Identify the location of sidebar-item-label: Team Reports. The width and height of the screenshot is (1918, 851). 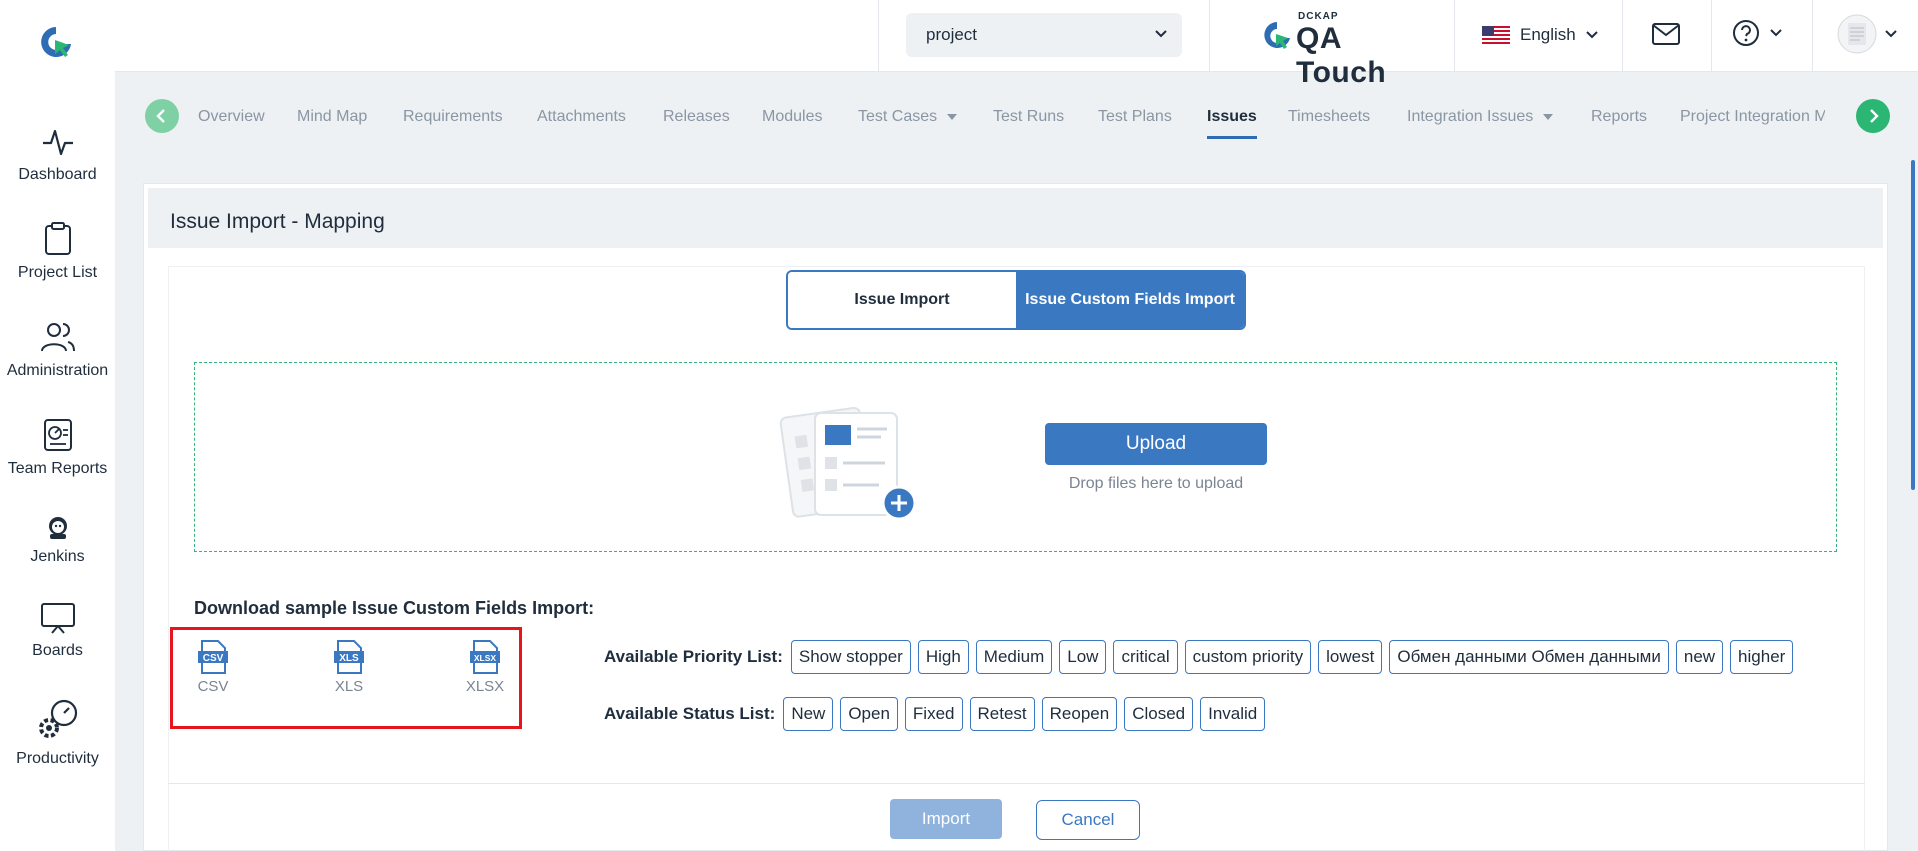
(57, 468).